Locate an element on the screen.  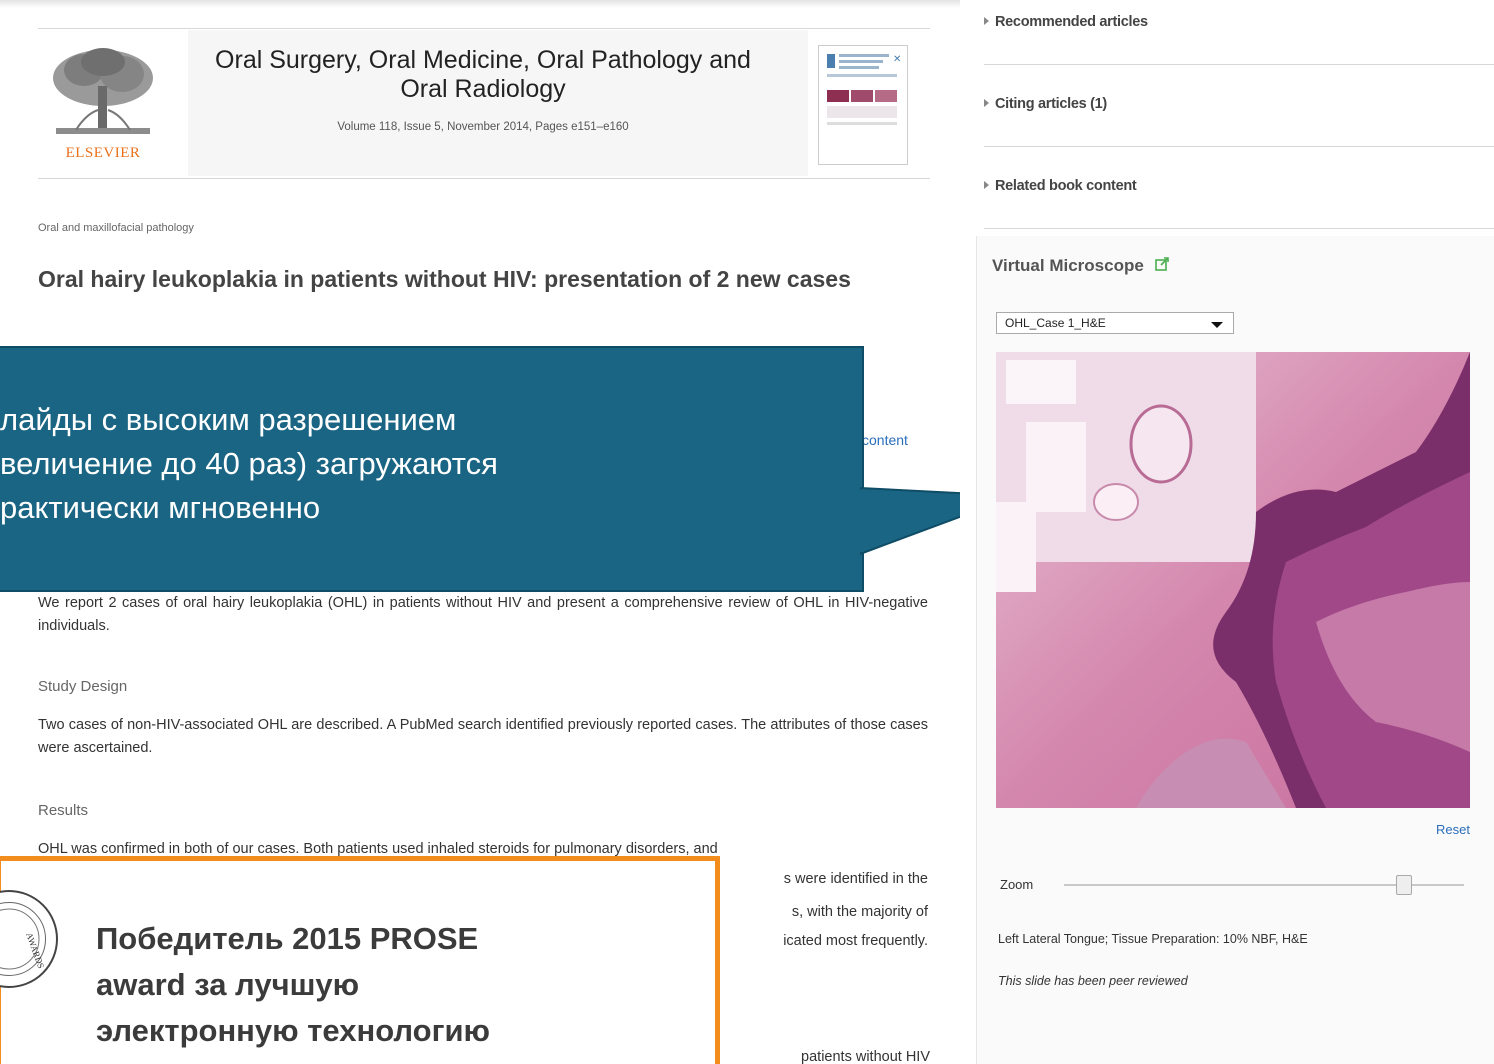
related-book-content-link: Related book content is located at coordinates (1060, 186).